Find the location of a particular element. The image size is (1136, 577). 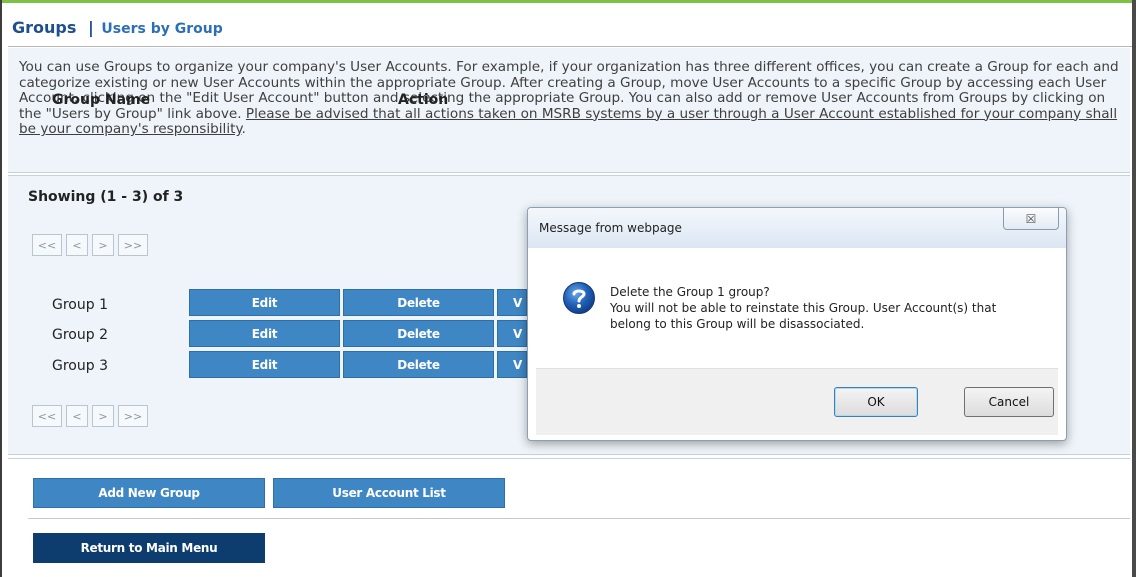

close-icon: ☒ is located at coordinates (1031, 218).